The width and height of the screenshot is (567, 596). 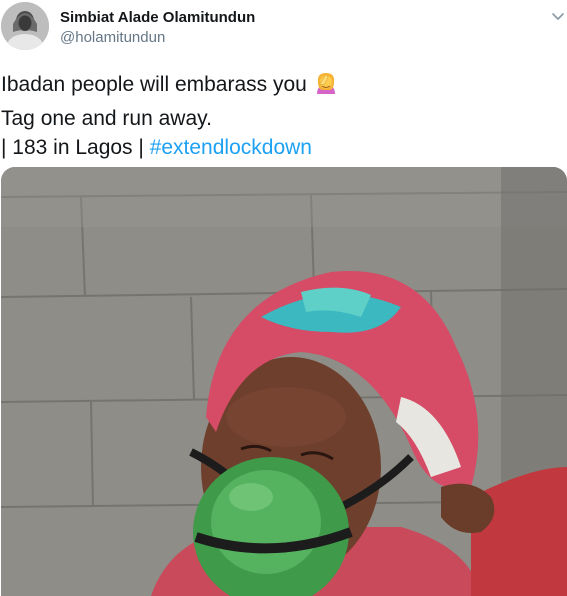 What do you see at coordinates (231, 147) in the screenshot?
I see `hashtag-link: #extendlockdown` at bounding box center [231, 147].